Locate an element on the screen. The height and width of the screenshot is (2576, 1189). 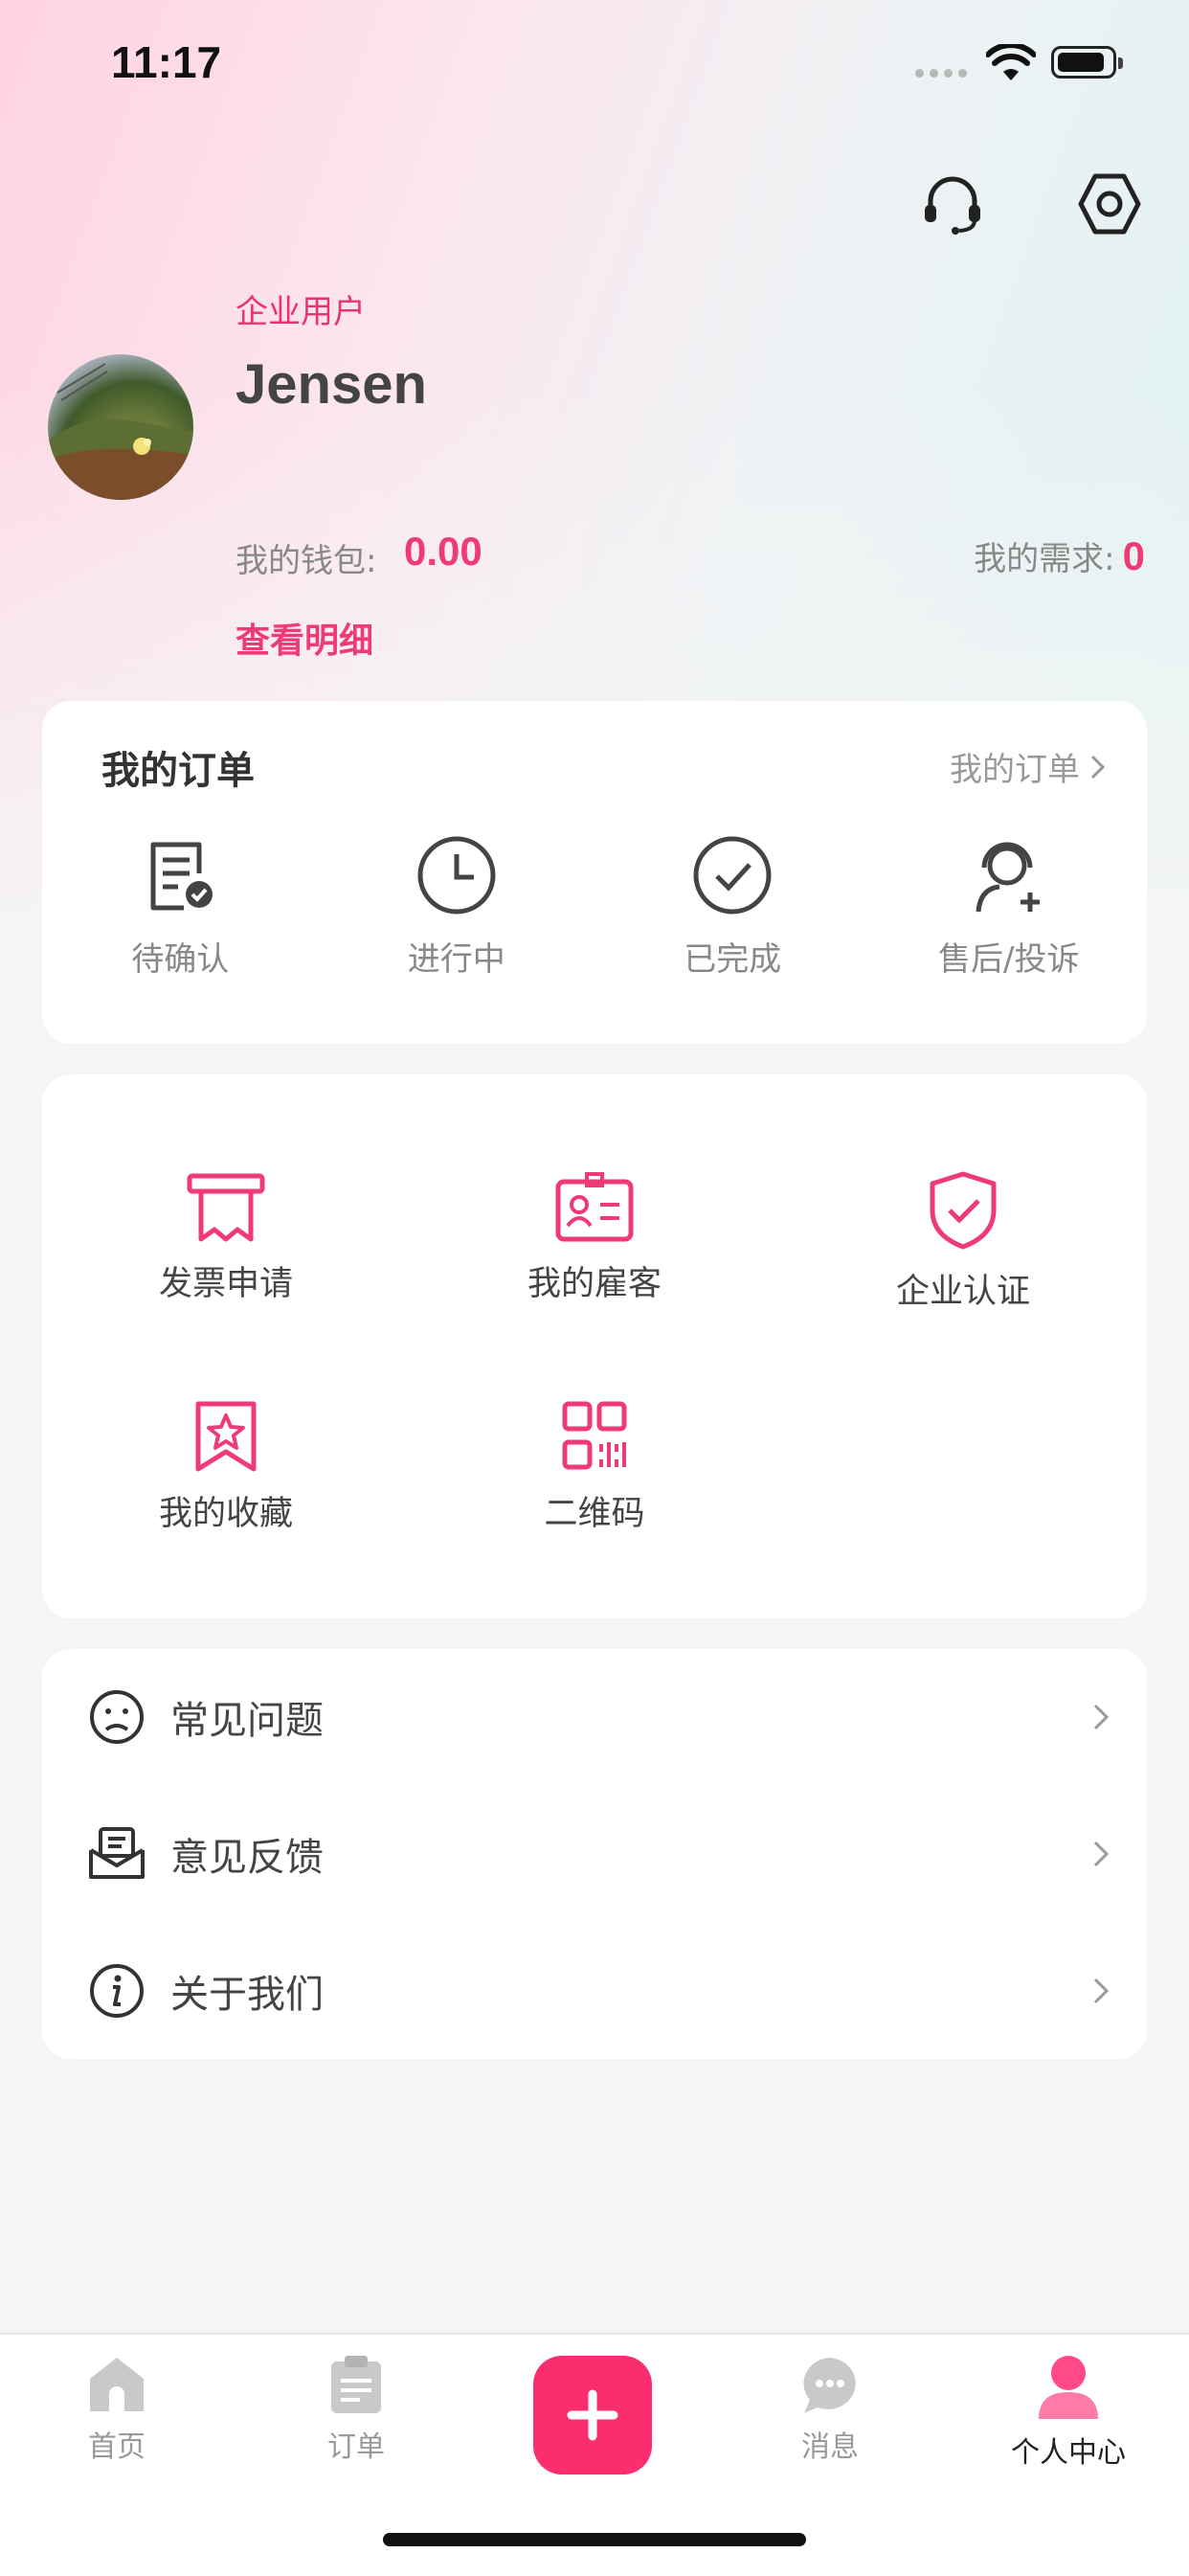
orders-card: 我的订单 我的订单 待确认 进行中 已完成 售后/投诉 is located at coordinates (594, 872).